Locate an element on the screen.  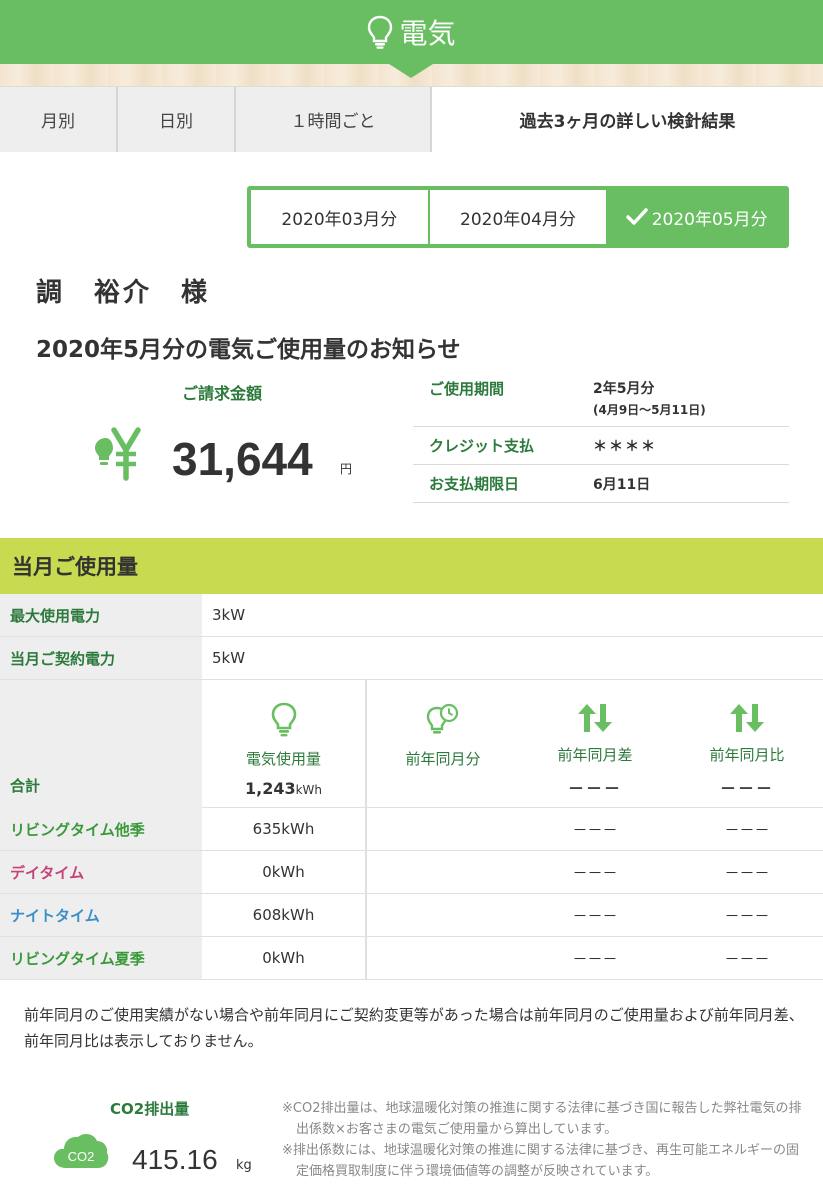
info-row-payment-method: クレジット支払 ＊＊＊＊ is located at coordinates (601, 446).